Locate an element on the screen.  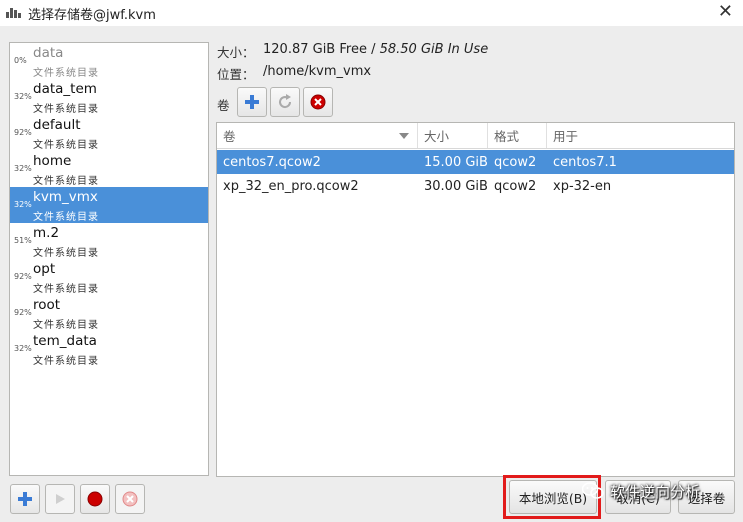
stop-icon is located at coordinates (95, 499).